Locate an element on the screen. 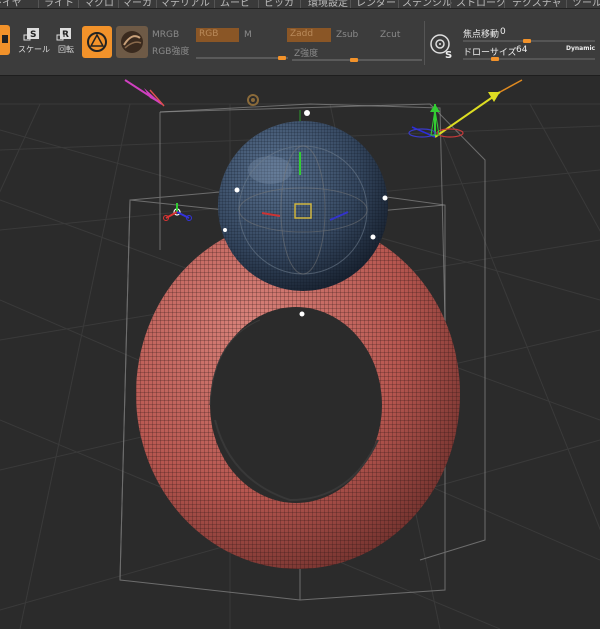  rgb-intensity-handle is located at coordinates (282, 58).